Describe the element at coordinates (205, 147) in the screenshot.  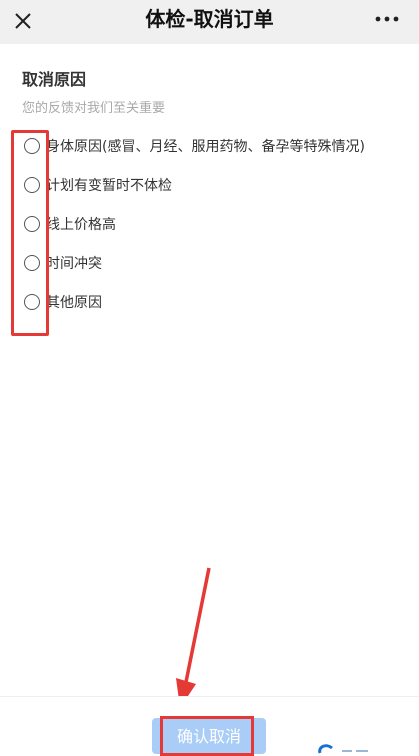
I see `option-label: 身体原因(感冒、月经、服用药物、备孕等特殊情况)` at that location.